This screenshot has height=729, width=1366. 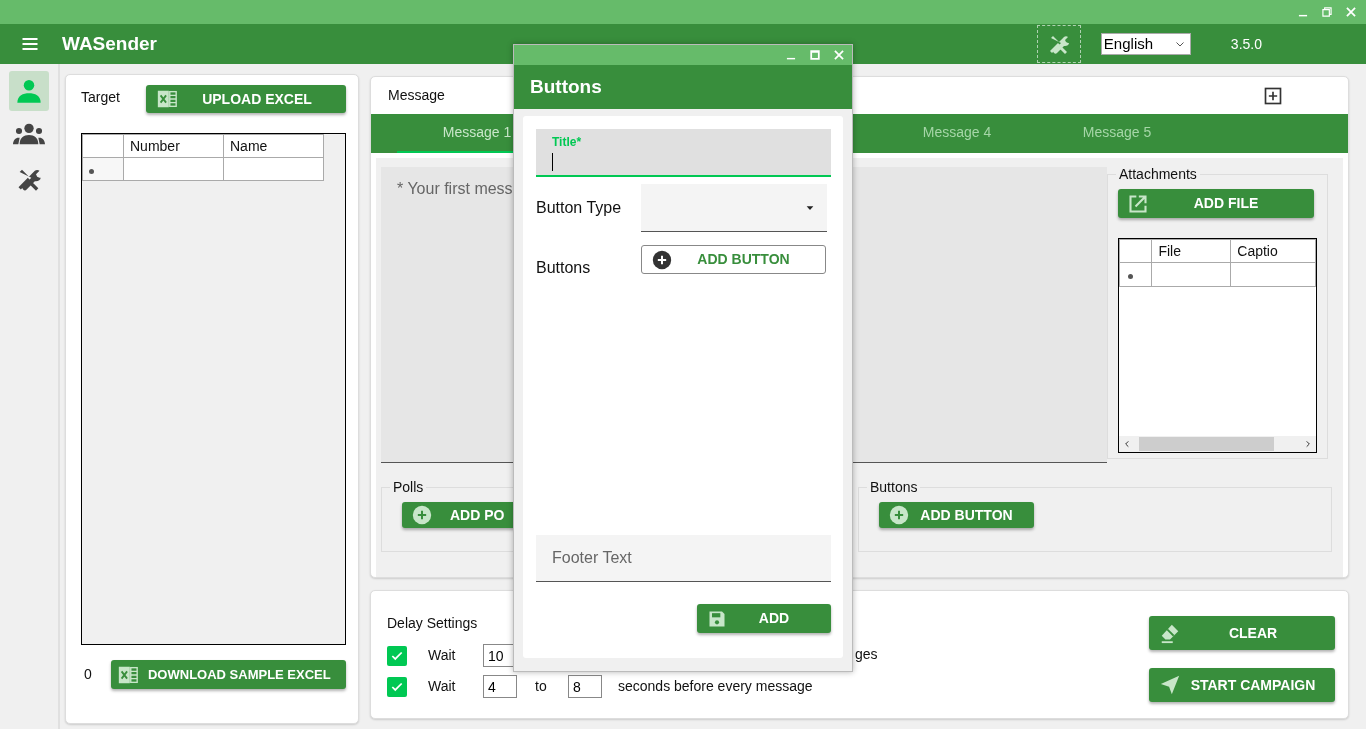 What do you see at coordinates (110, 43) in the screenshot?
I see `app-title: WASender` at bounding box center [110, 43].